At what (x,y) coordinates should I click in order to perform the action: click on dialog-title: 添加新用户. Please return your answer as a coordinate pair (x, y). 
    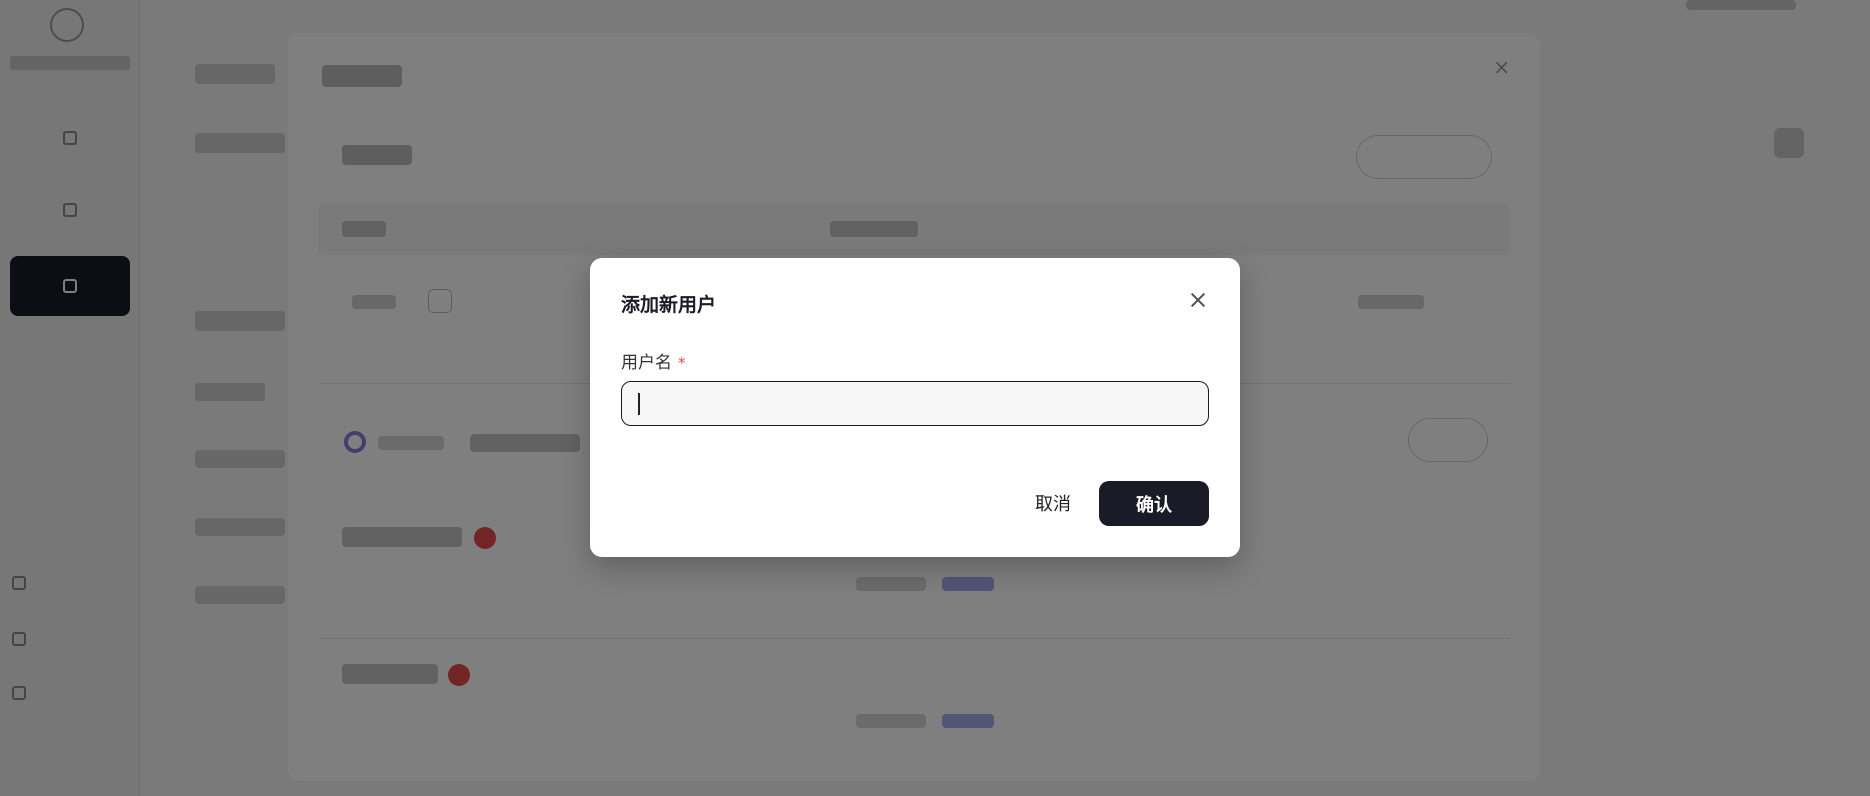
    Looking at the image, I should click on (669, 305).